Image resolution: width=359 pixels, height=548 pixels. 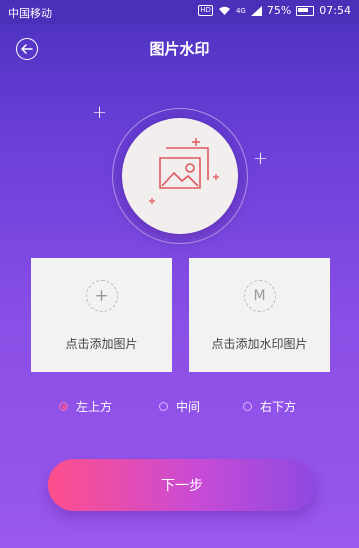 I want to click on add-watermark-card: M 点击添加水印图片, so click(x=259, y=315).